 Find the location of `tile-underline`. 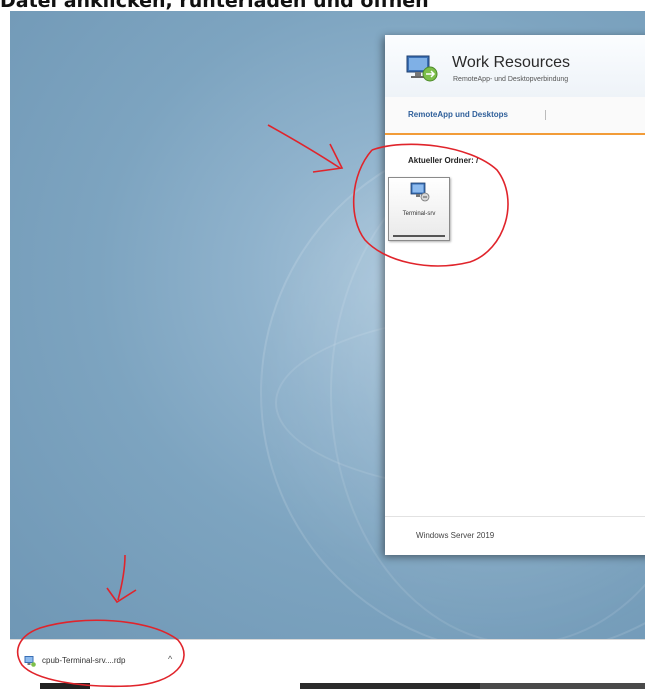

tile-underline is located at coordinates (419, 236).